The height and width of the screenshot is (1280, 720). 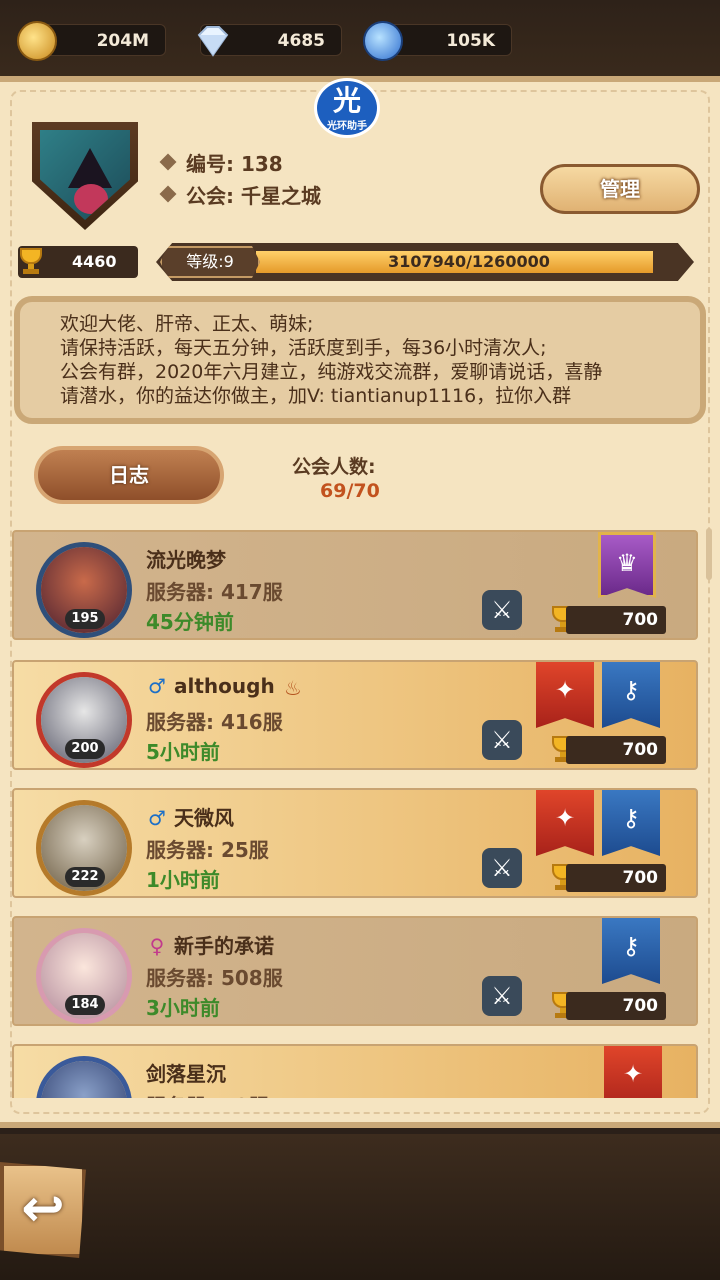 What do you see at coordinates (190, 816) in the screenshot?
I see `member-name: ♂ 天微风` at bounding box center [190, 816].